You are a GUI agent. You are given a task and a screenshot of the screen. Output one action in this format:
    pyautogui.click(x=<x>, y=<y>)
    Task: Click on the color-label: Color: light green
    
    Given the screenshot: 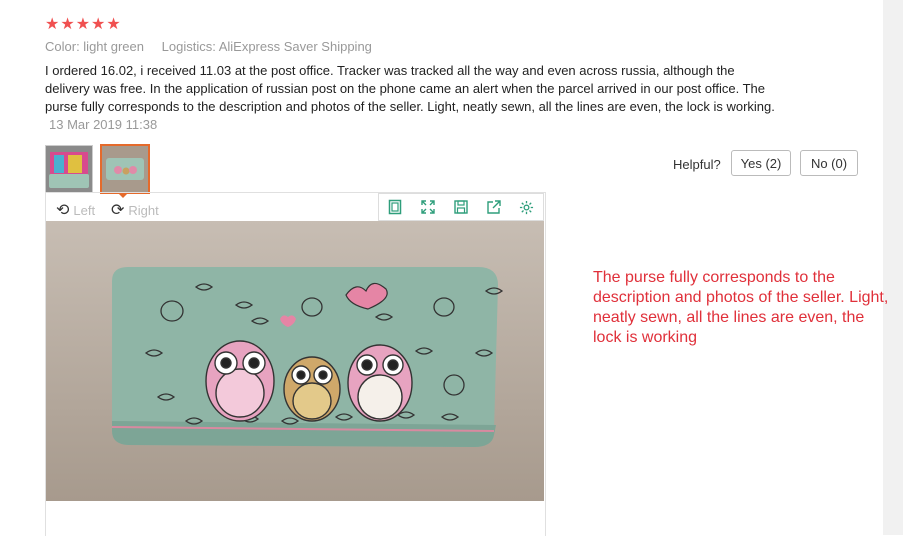 What is the action you would take?
    pyautogui.click(x=94, y=46)
    